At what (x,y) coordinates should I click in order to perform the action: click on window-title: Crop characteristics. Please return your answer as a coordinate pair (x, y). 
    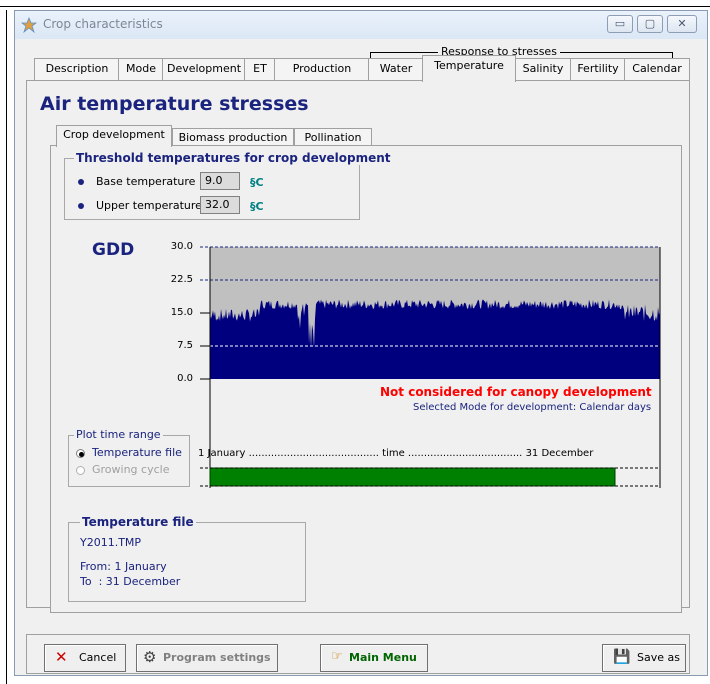
    Looking at the image, I should click on (103, 24).